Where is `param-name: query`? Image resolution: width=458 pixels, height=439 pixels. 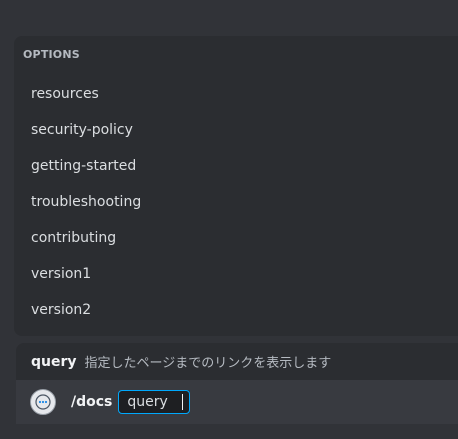 param-name: query is located at coordinates (54, 361).